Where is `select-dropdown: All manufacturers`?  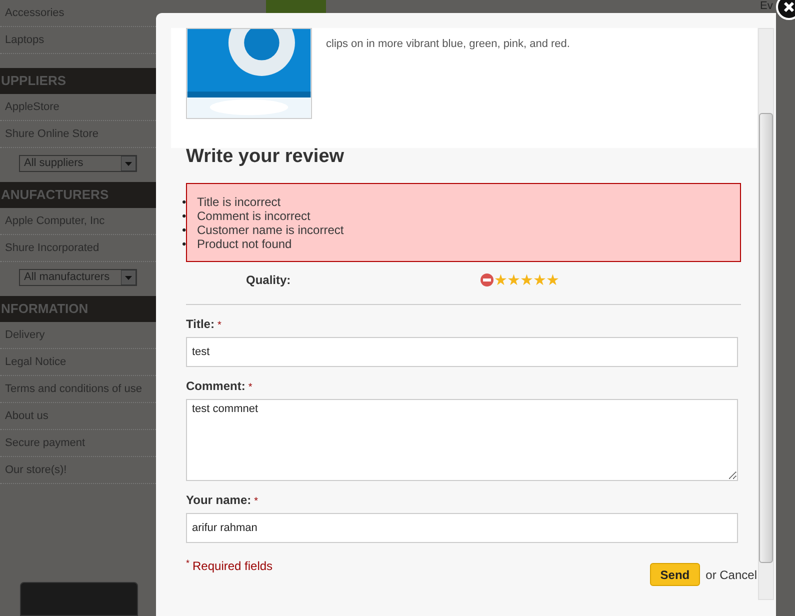 select-dropdown: All manufacturers is located at coordinates (78, 277).